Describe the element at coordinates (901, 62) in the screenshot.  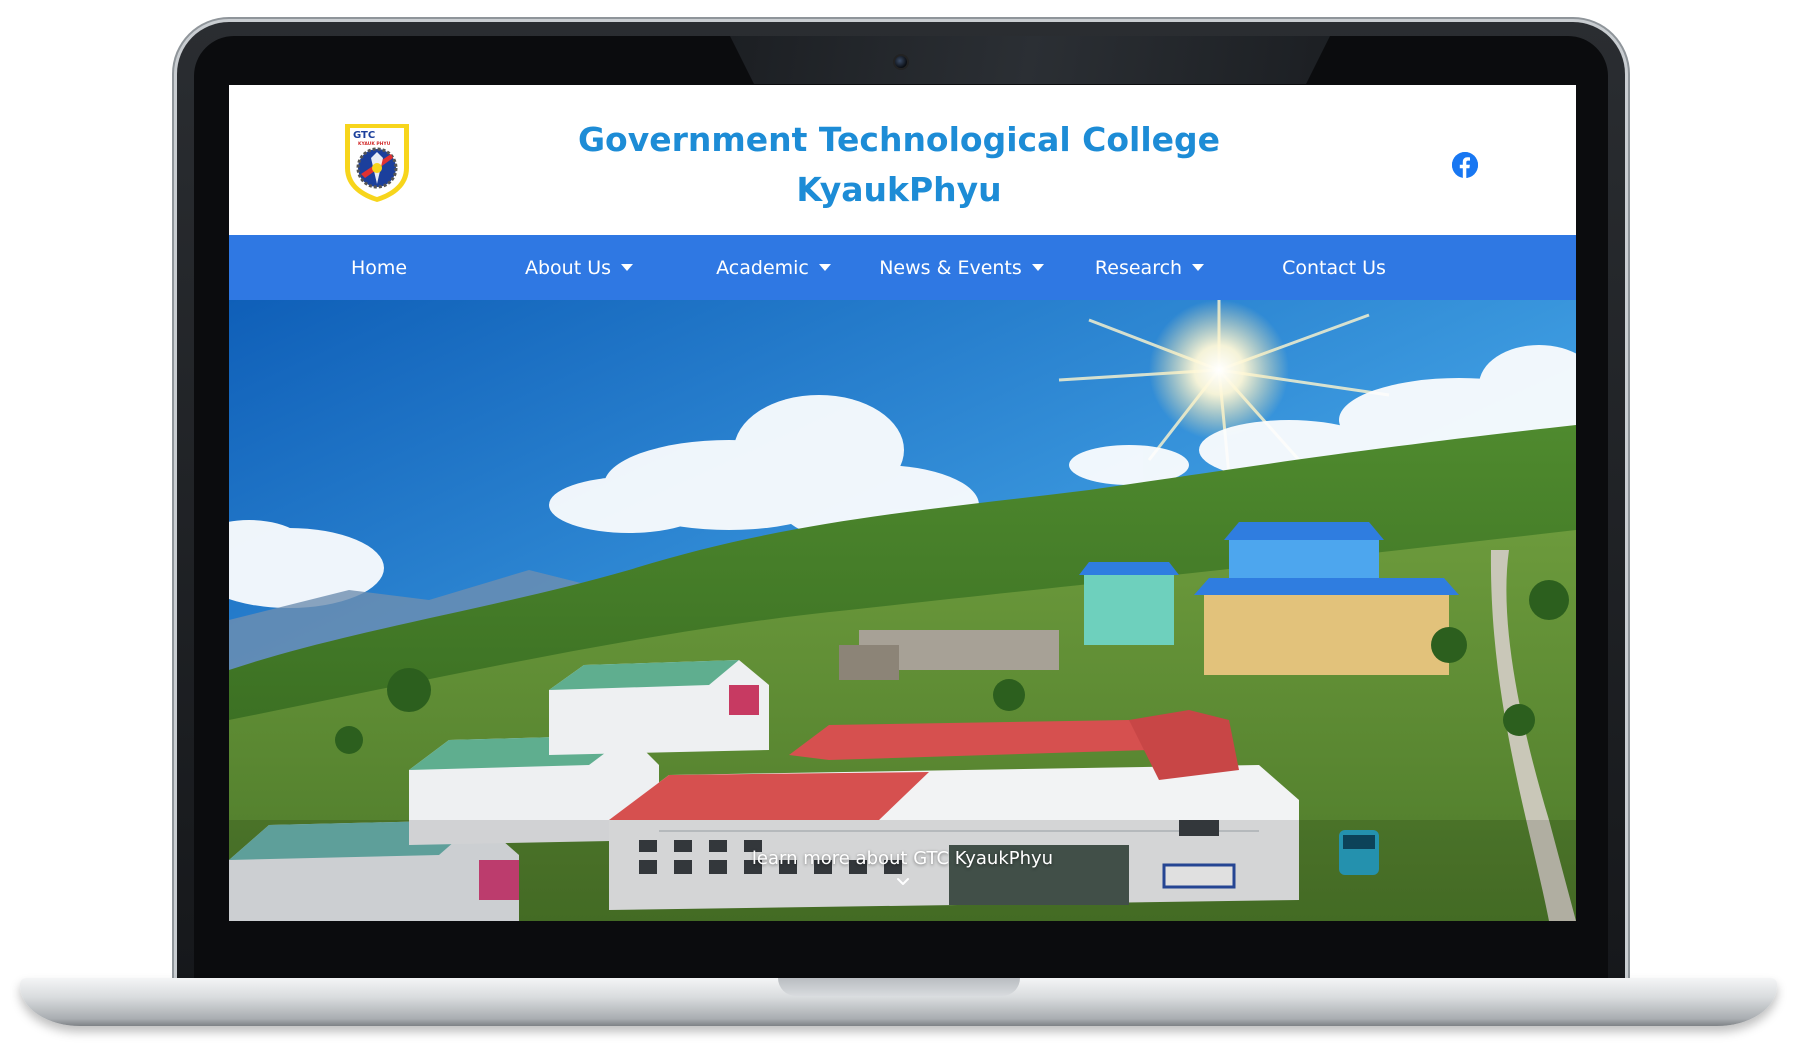
I see `camera-icon` at that location.